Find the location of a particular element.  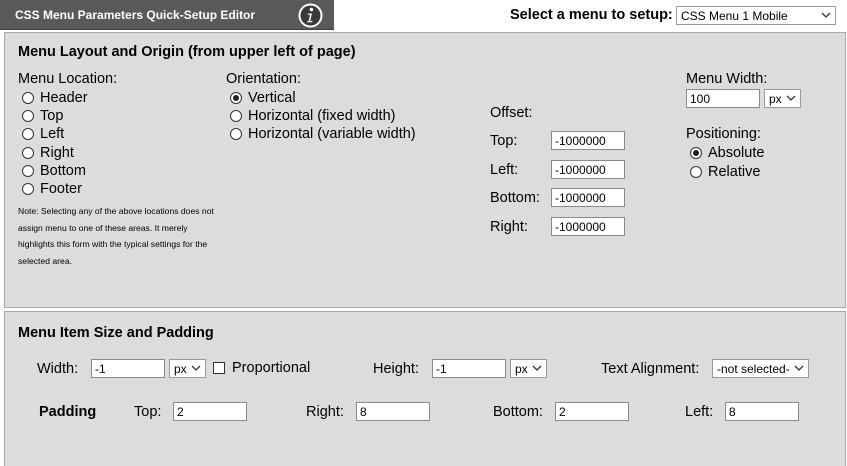

item-height-unit-value: px is located at coordinates (521, 369).